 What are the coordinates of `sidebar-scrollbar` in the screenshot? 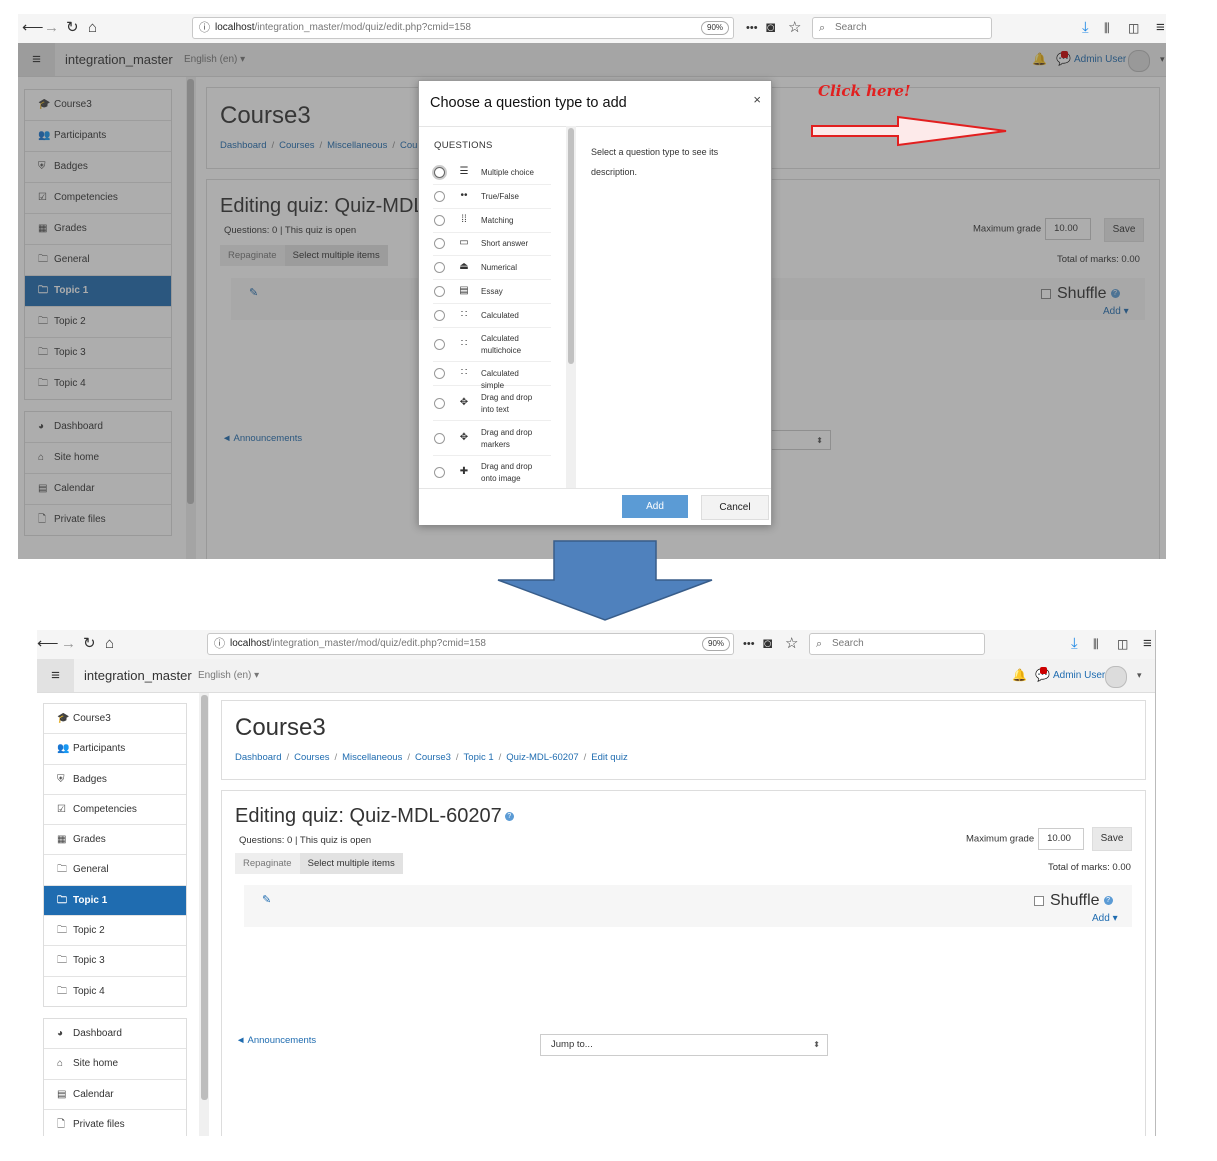 It's located at (204, 897).